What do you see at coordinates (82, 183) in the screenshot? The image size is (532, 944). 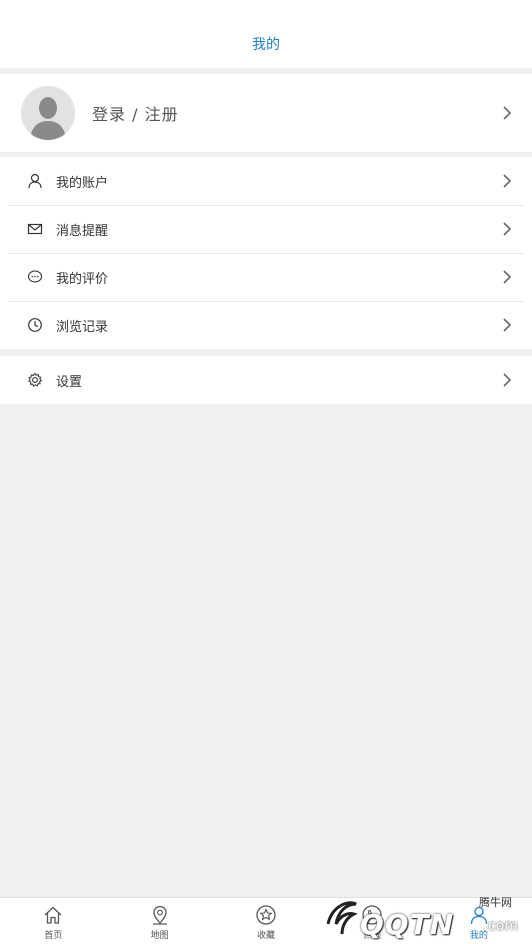 I see `menu-item-label: 我的账户` at bounding box center [82, 183].